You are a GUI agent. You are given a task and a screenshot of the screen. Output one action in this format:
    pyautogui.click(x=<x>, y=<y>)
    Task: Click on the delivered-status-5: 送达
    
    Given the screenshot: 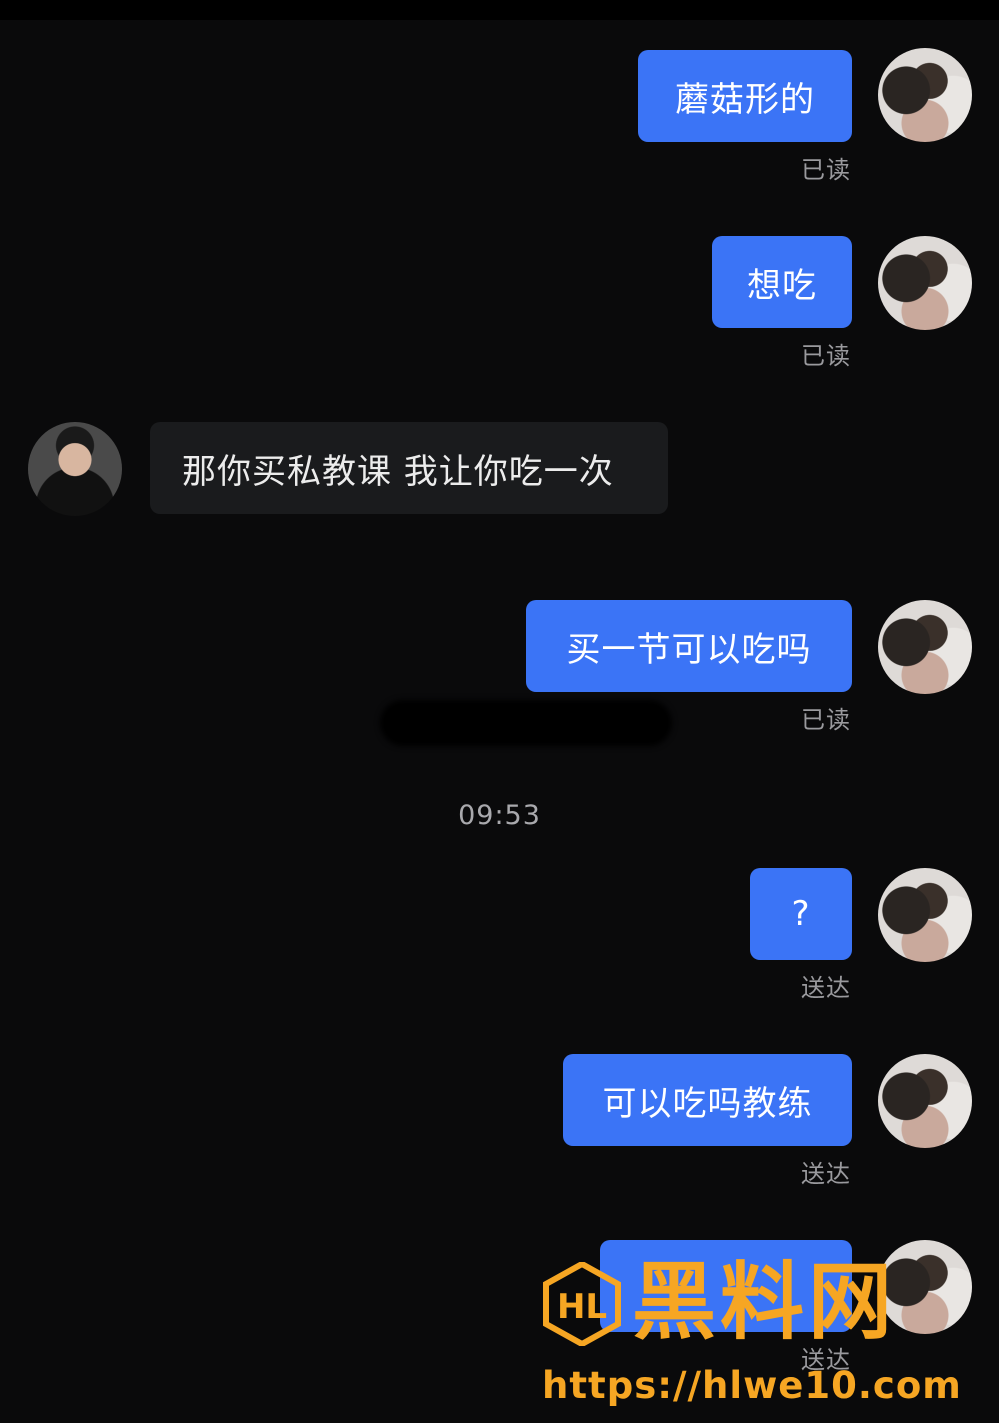 What is the action you would take?
    pyautogui.click(x=826, y=988)
    